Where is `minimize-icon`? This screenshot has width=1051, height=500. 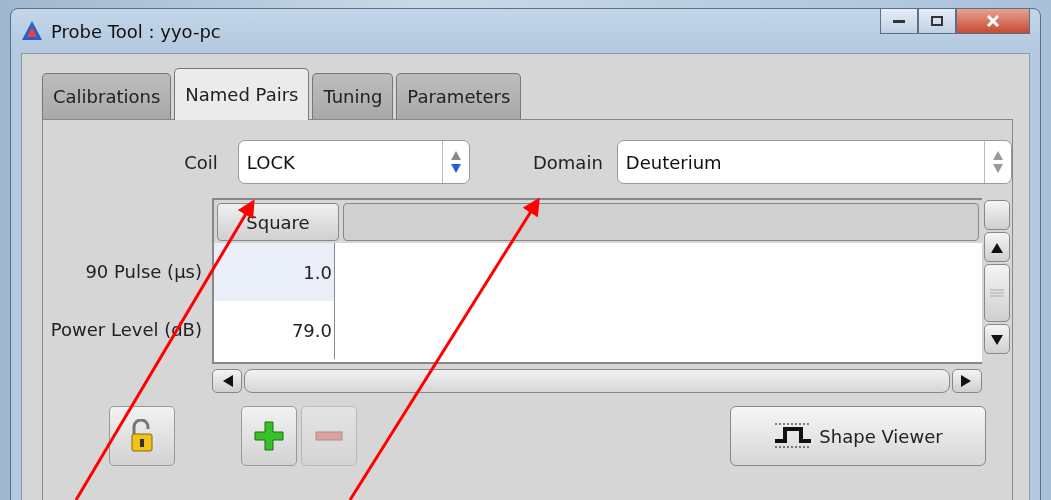
minimize-icon is located at coordinates (899, 21).